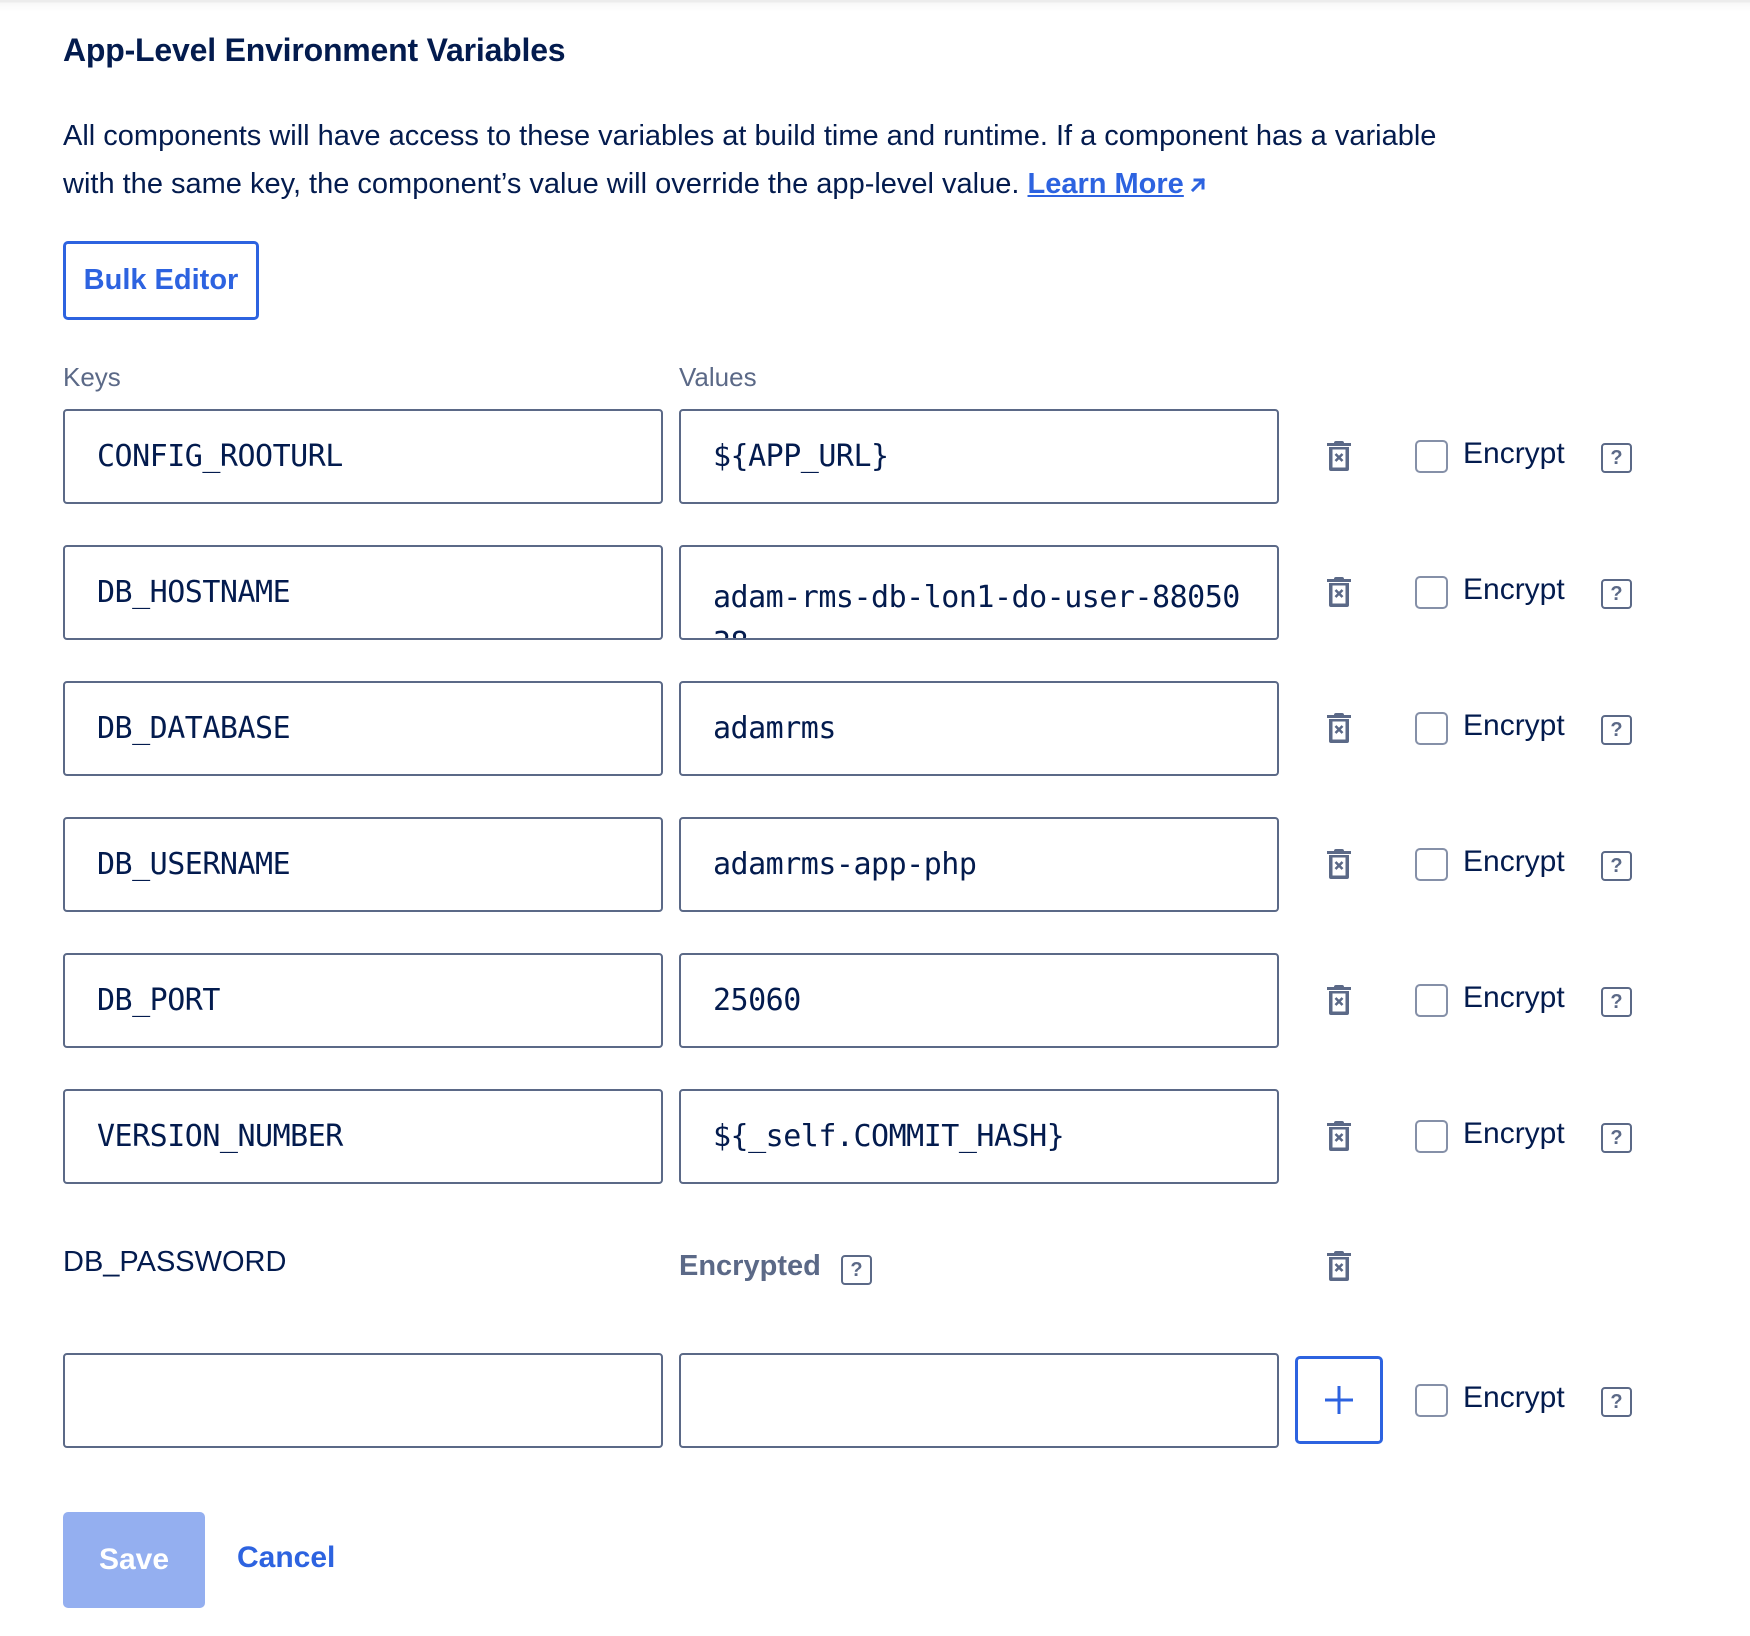  Describe the element at coordinates (175, 1262) in the screenshot. I see `encrypted-variable-key: DB_PASSWORD` at that location.